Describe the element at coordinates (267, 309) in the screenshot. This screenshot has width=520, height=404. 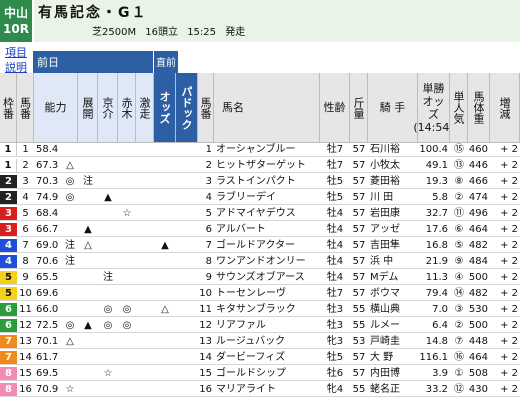
I see `horse-name: キタサンブラック` at that location.